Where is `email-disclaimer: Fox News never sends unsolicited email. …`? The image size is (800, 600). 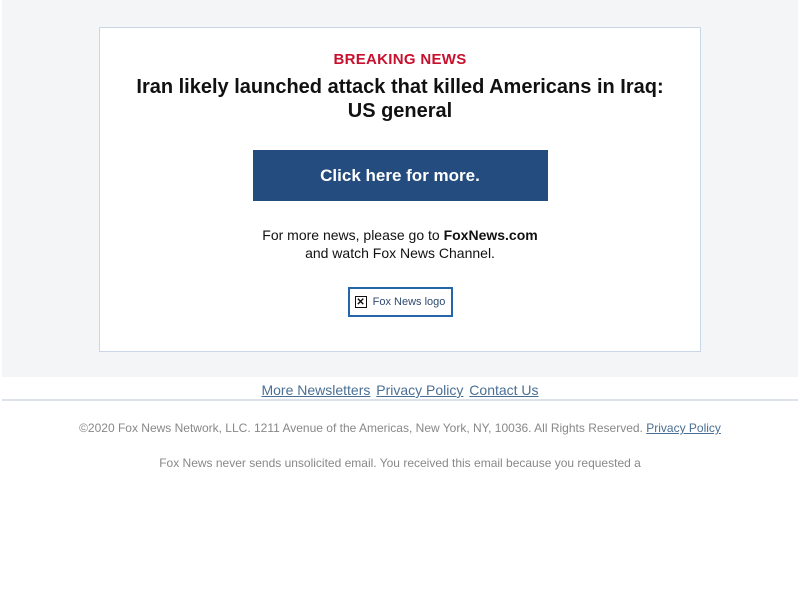
email-disclaimer: Fox News never sends unsolicited email. … is located at coordinates (400, 463).